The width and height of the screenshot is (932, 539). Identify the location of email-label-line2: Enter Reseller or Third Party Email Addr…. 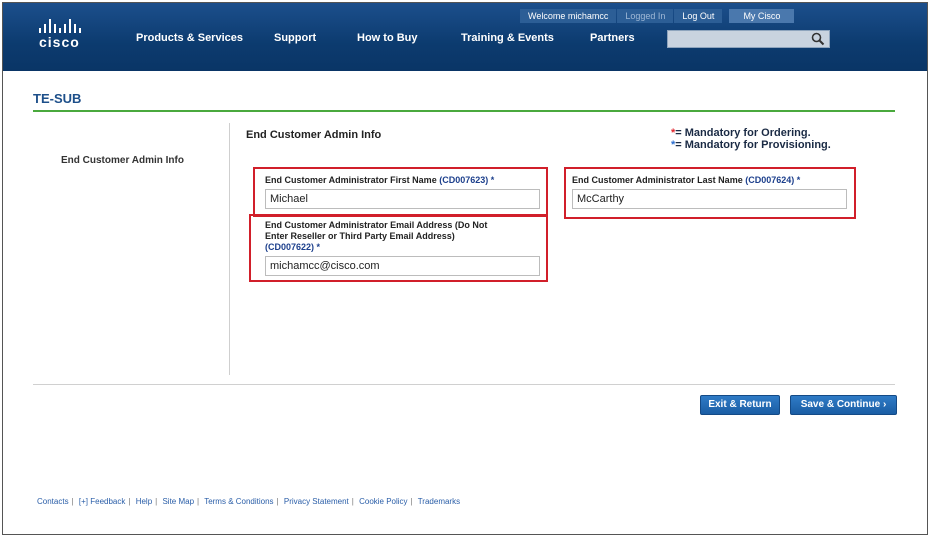
(360, 236).